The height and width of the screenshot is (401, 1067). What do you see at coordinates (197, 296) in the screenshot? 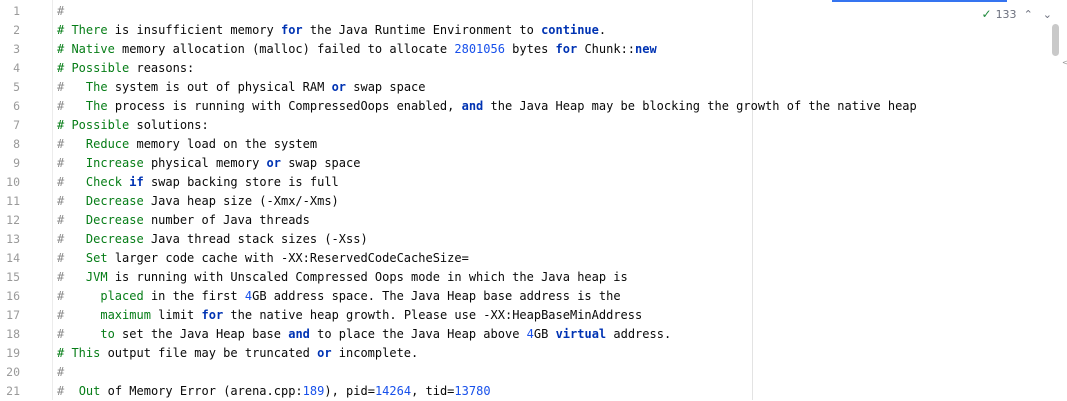
I see `code-token: in the first` at bounding box center [197, 296].